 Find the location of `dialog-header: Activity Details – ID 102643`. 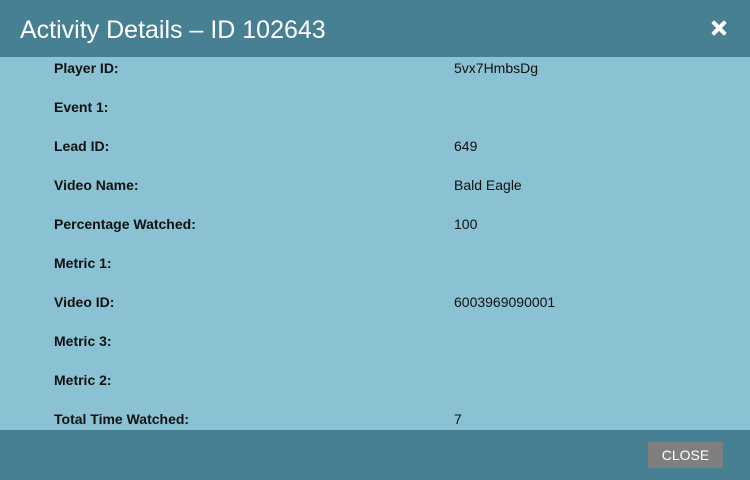

dialog-header: Activity Details – ID 102643 is located at coordinates (375, 28).